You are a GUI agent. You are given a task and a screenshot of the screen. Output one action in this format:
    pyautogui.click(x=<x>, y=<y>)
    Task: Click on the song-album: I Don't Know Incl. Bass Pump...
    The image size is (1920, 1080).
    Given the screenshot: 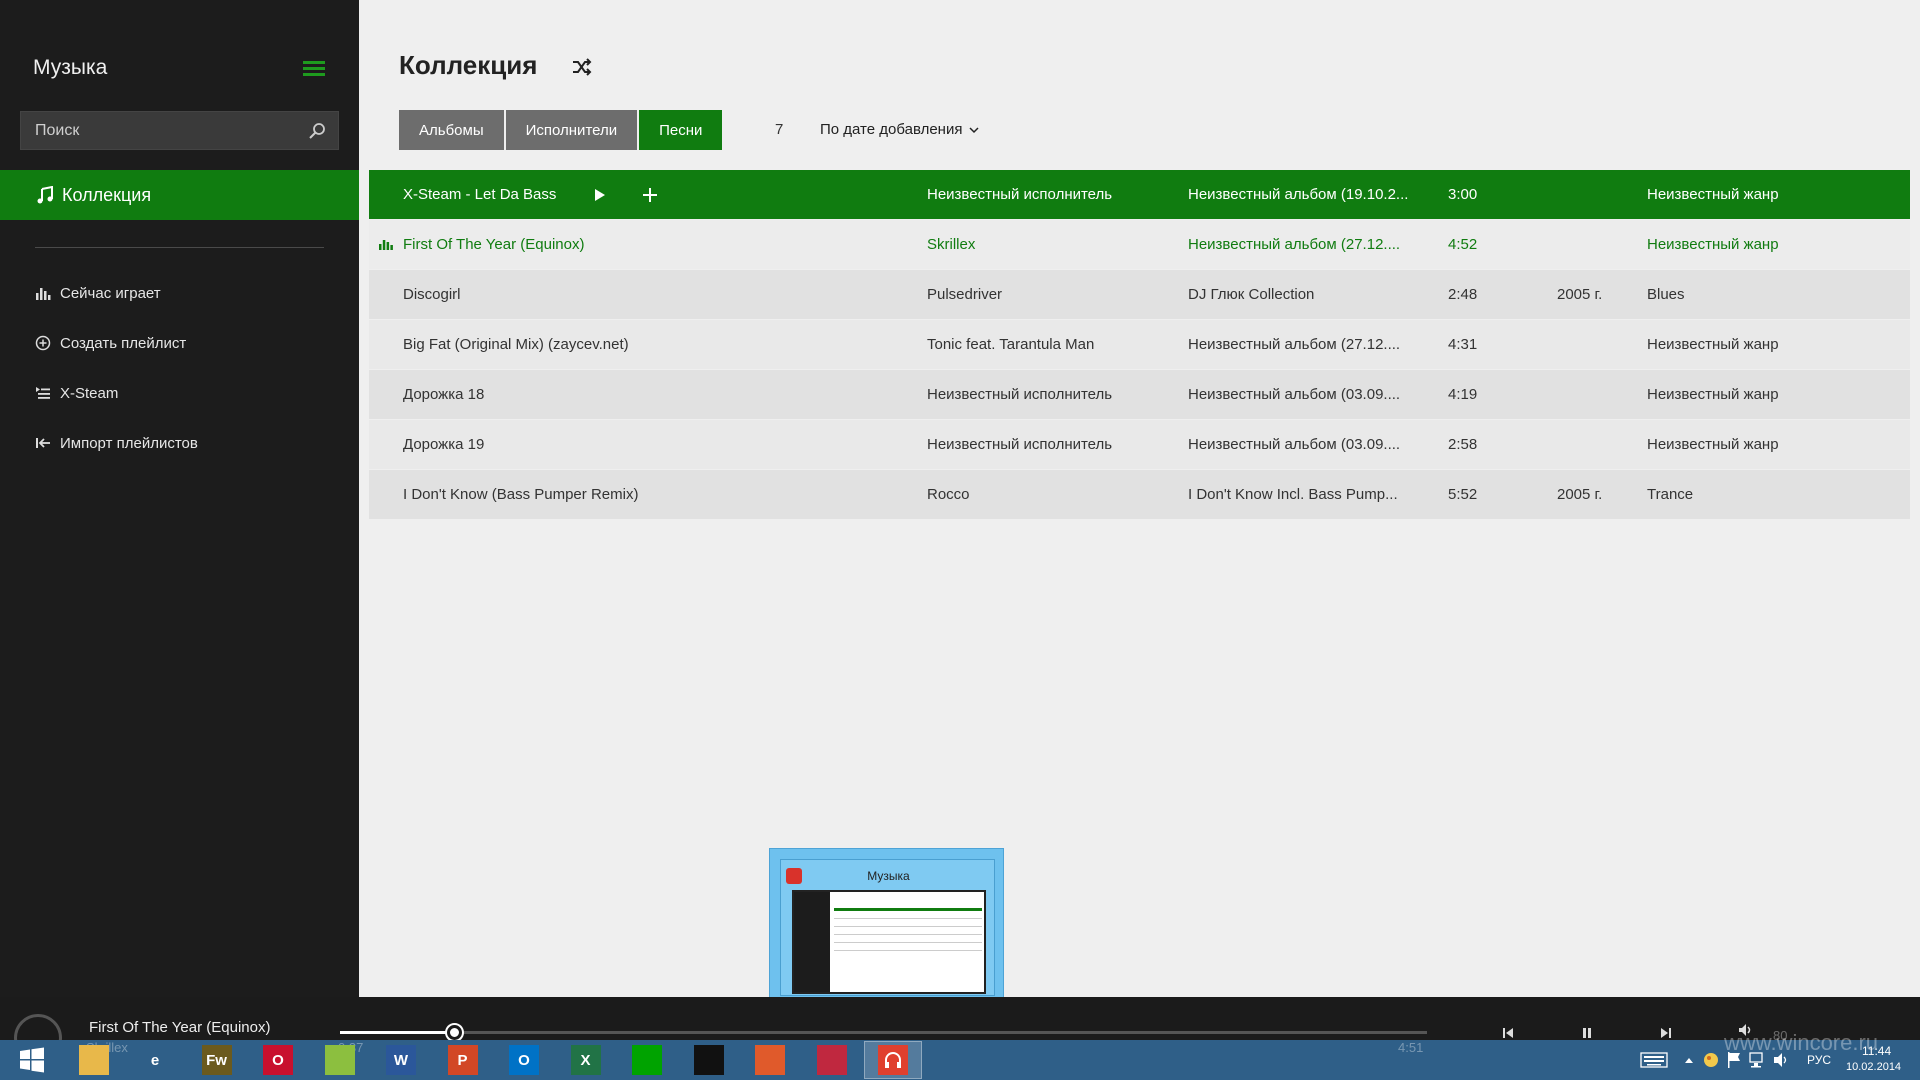 What is the action you would take?
    pyautogui.click(x=1293, y=494)
    